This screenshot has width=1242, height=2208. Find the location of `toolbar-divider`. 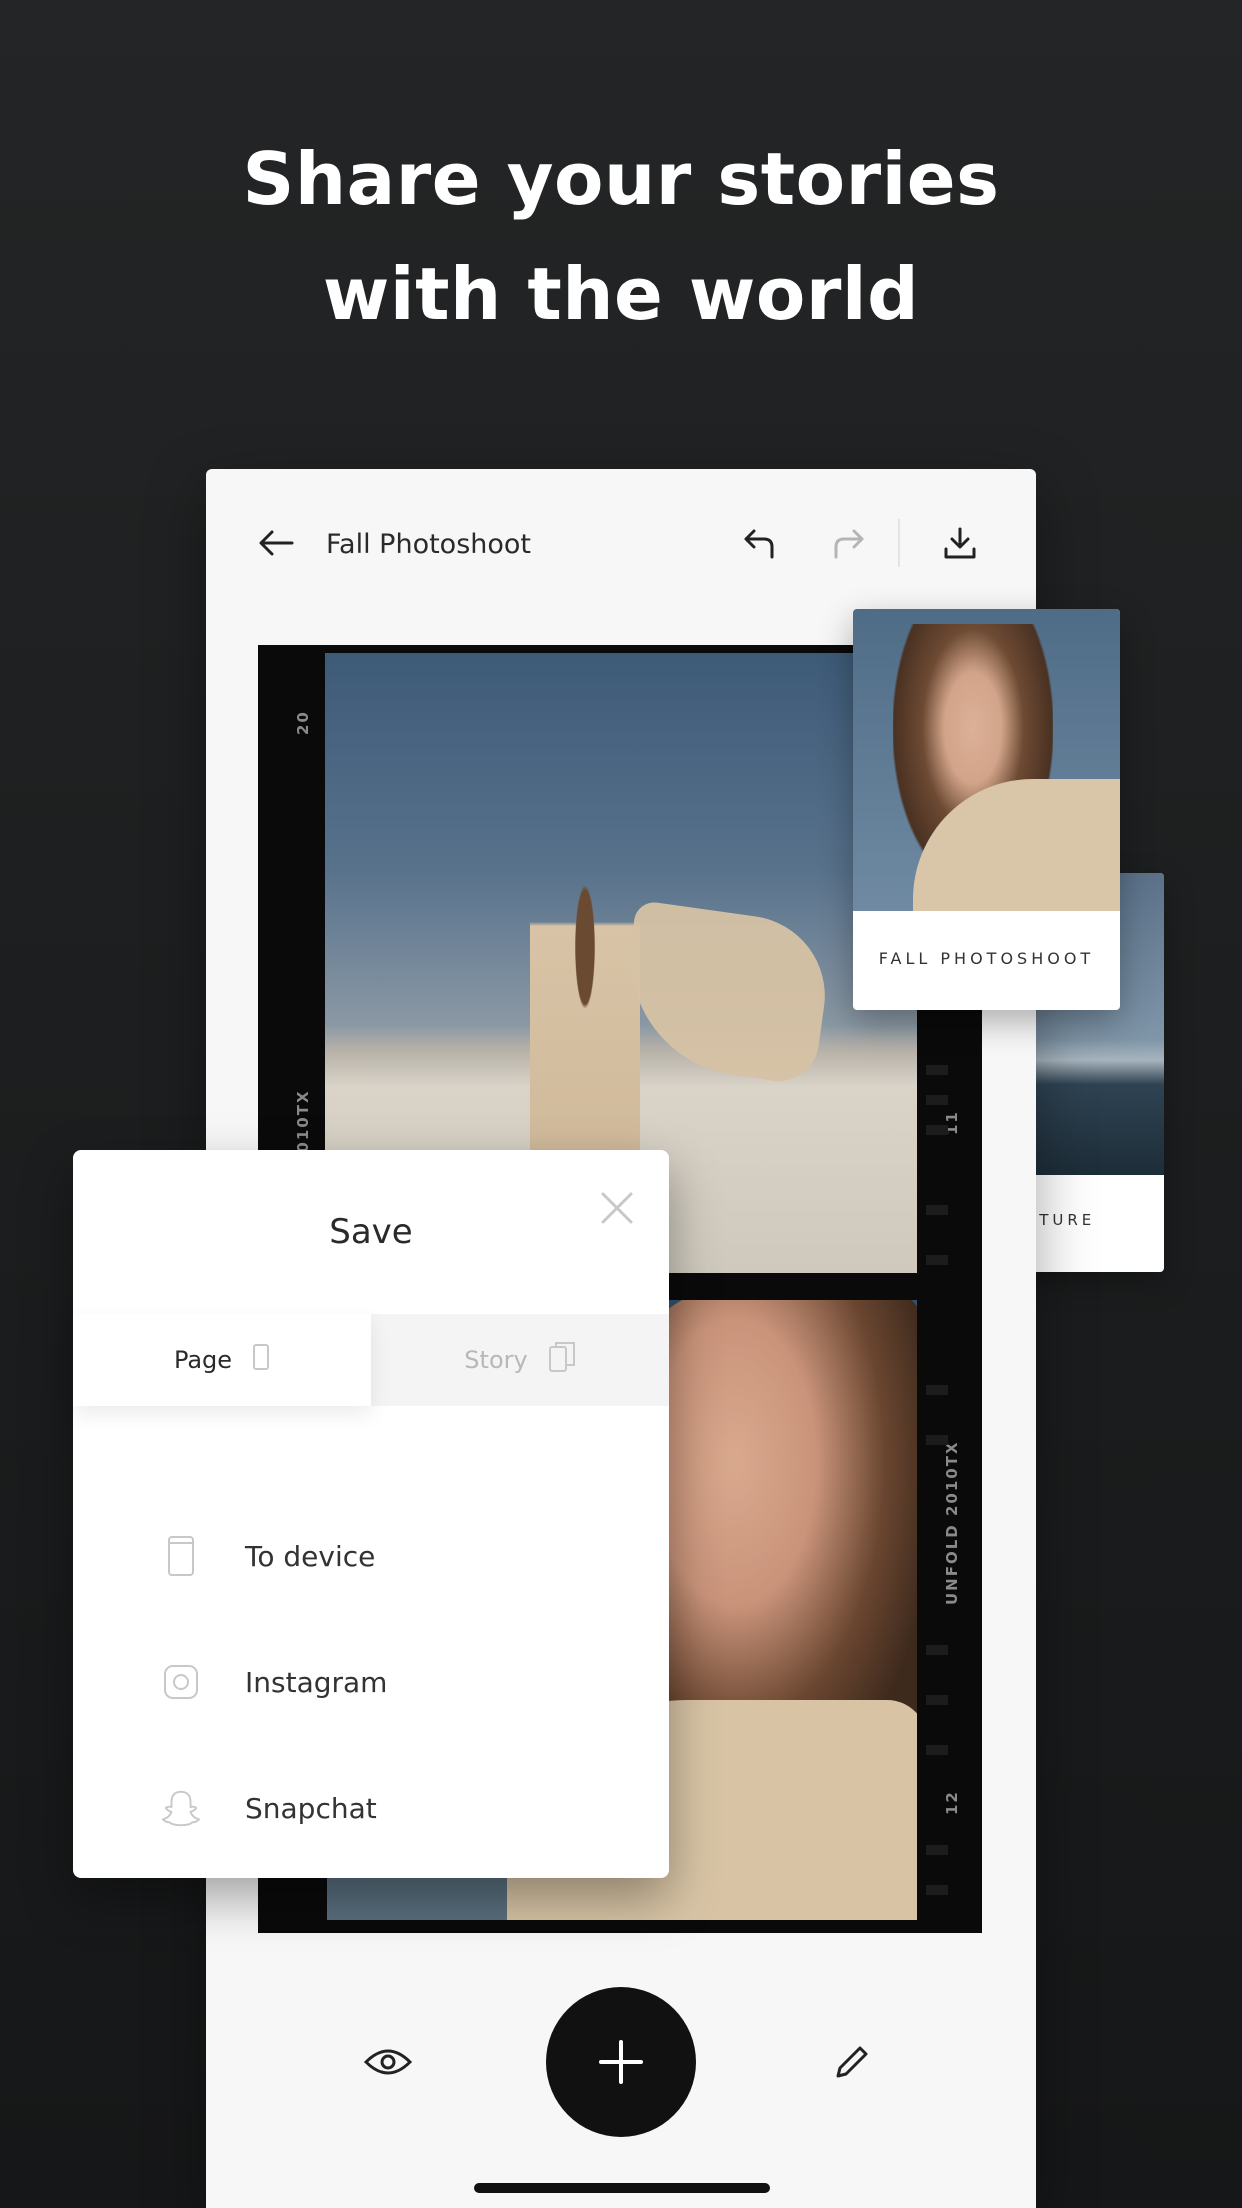

toolbar-divider is located at coordinates (899, 543).